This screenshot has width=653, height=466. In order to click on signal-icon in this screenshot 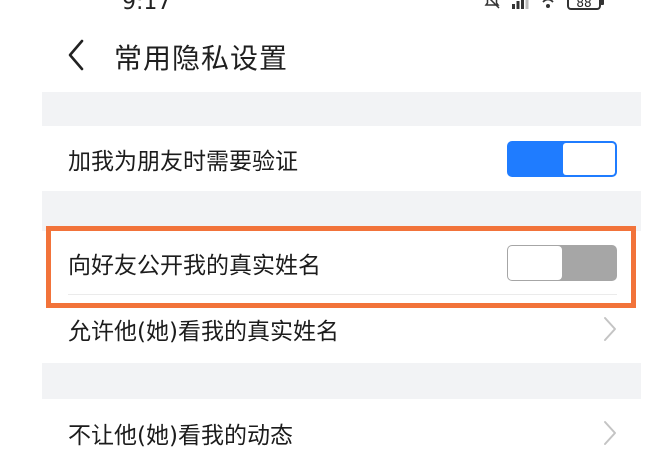, I will do `click(520, 4)`.